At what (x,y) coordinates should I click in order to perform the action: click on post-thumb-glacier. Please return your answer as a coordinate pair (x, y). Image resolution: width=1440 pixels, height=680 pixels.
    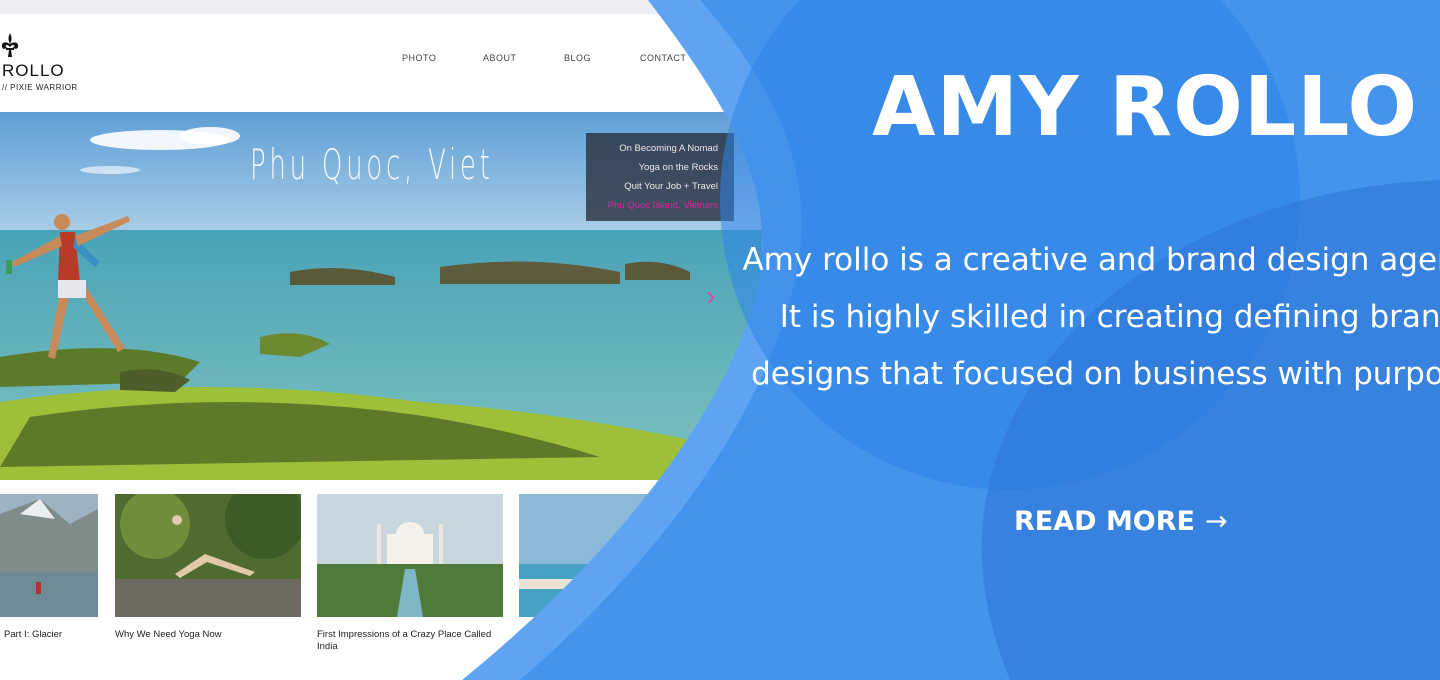
    Looking at the image, I should click on (49, 555).